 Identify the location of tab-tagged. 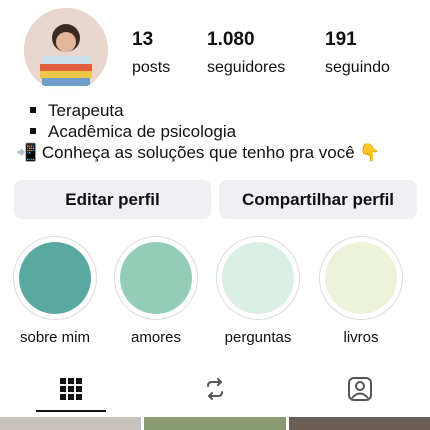
(360, 389).